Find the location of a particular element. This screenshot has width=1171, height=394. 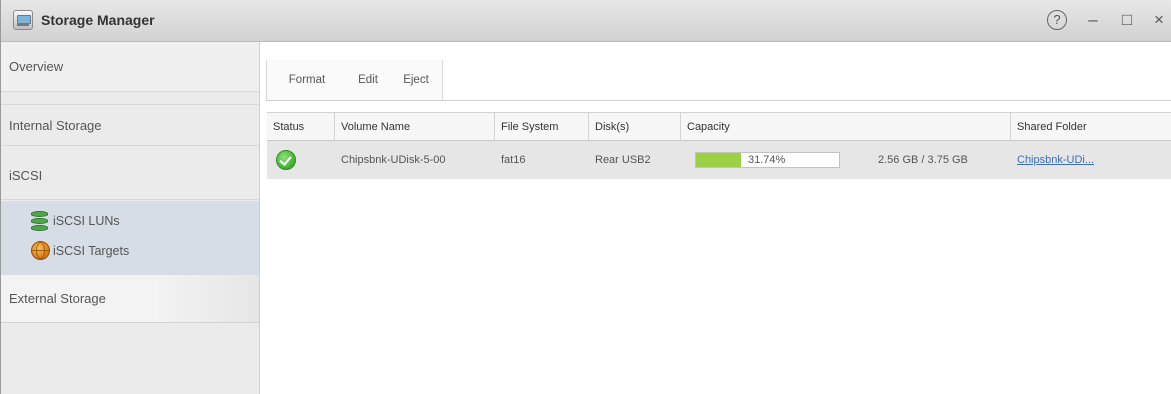

disks-cell: Rear USB2 is located at coordinates (623, 160).